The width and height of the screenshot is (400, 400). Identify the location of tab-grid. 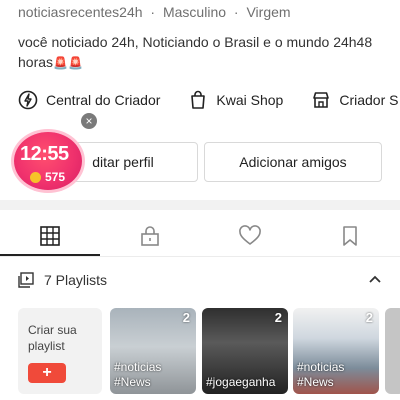
(50, 236).